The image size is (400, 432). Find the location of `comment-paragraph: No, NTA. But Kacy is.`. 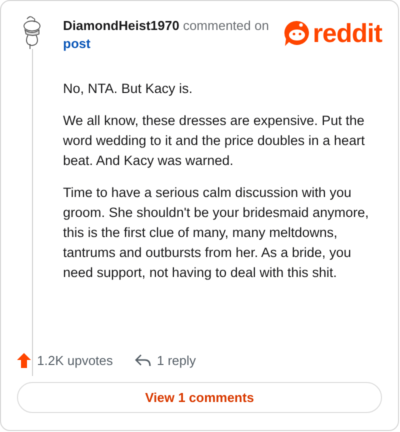

comment-paragraph: No, NTA. But Kacy is. is located at coordinates (128, 89).